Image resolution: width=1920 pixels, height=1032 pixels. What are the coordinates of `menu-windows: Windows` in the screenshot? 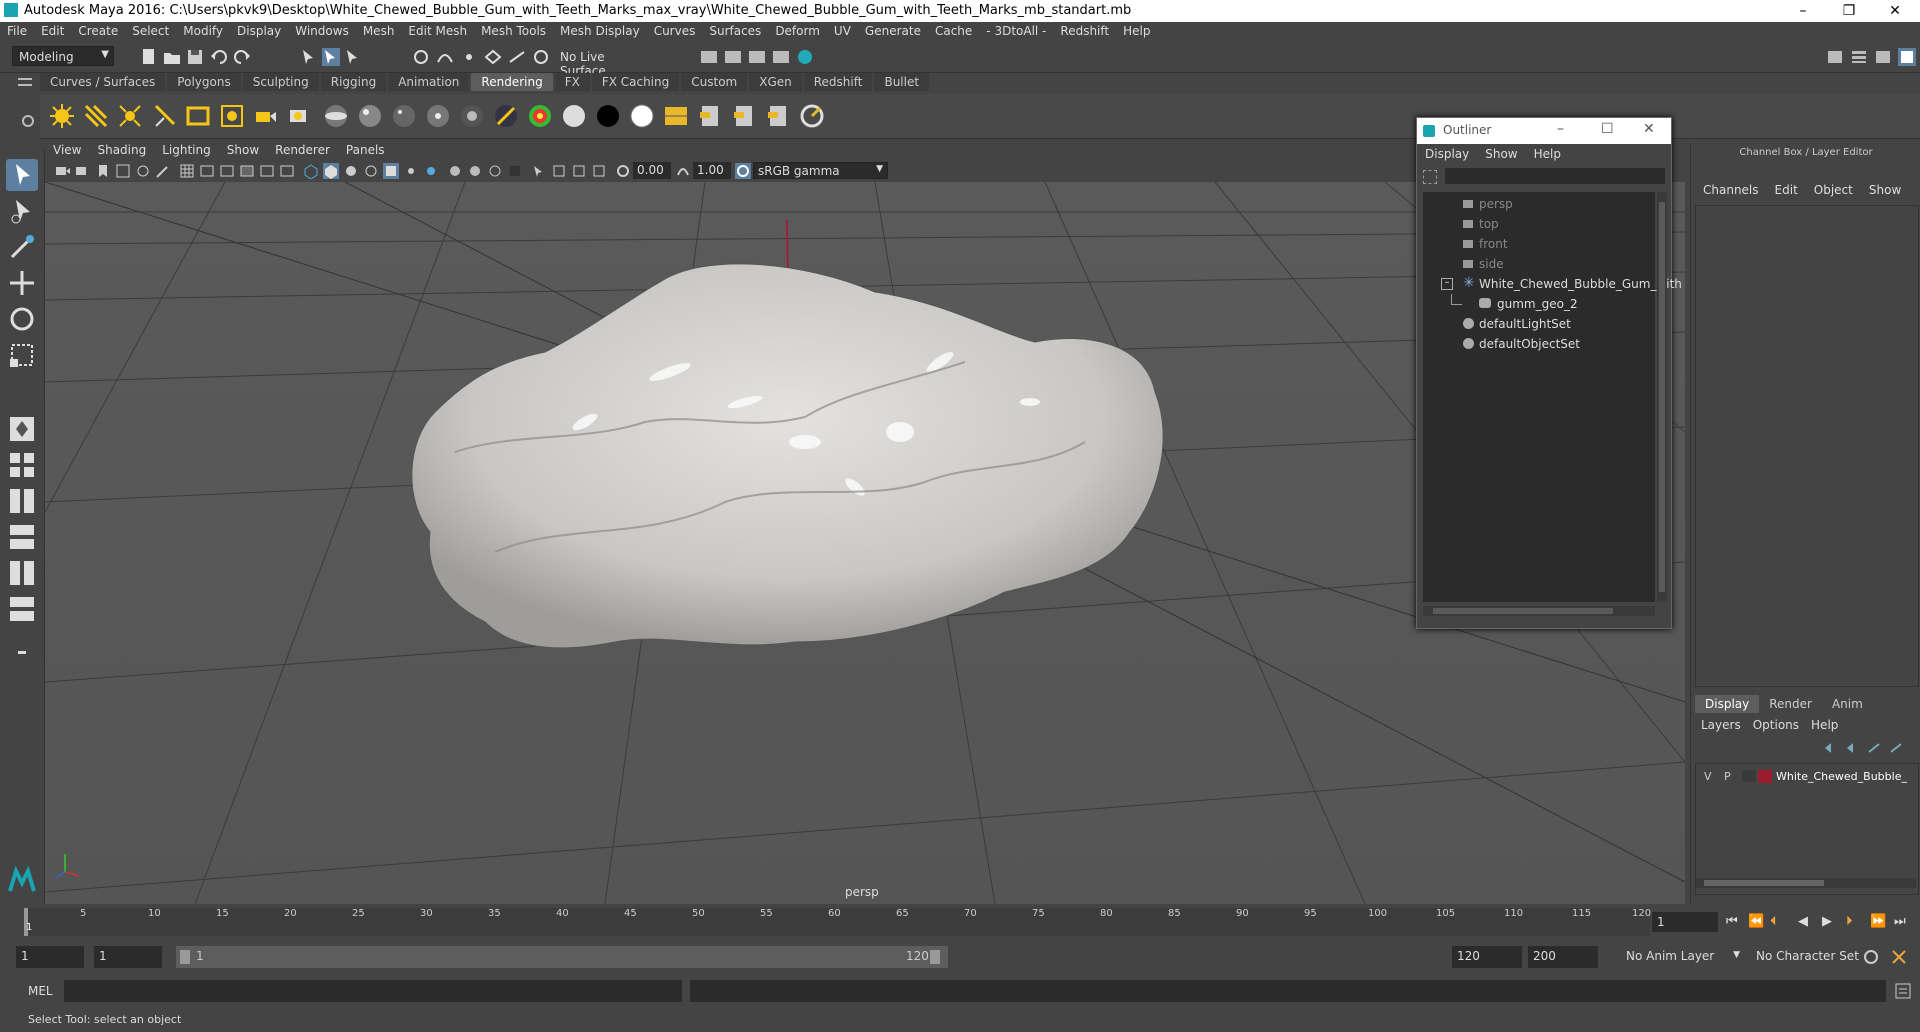 It's located at (322, 30).